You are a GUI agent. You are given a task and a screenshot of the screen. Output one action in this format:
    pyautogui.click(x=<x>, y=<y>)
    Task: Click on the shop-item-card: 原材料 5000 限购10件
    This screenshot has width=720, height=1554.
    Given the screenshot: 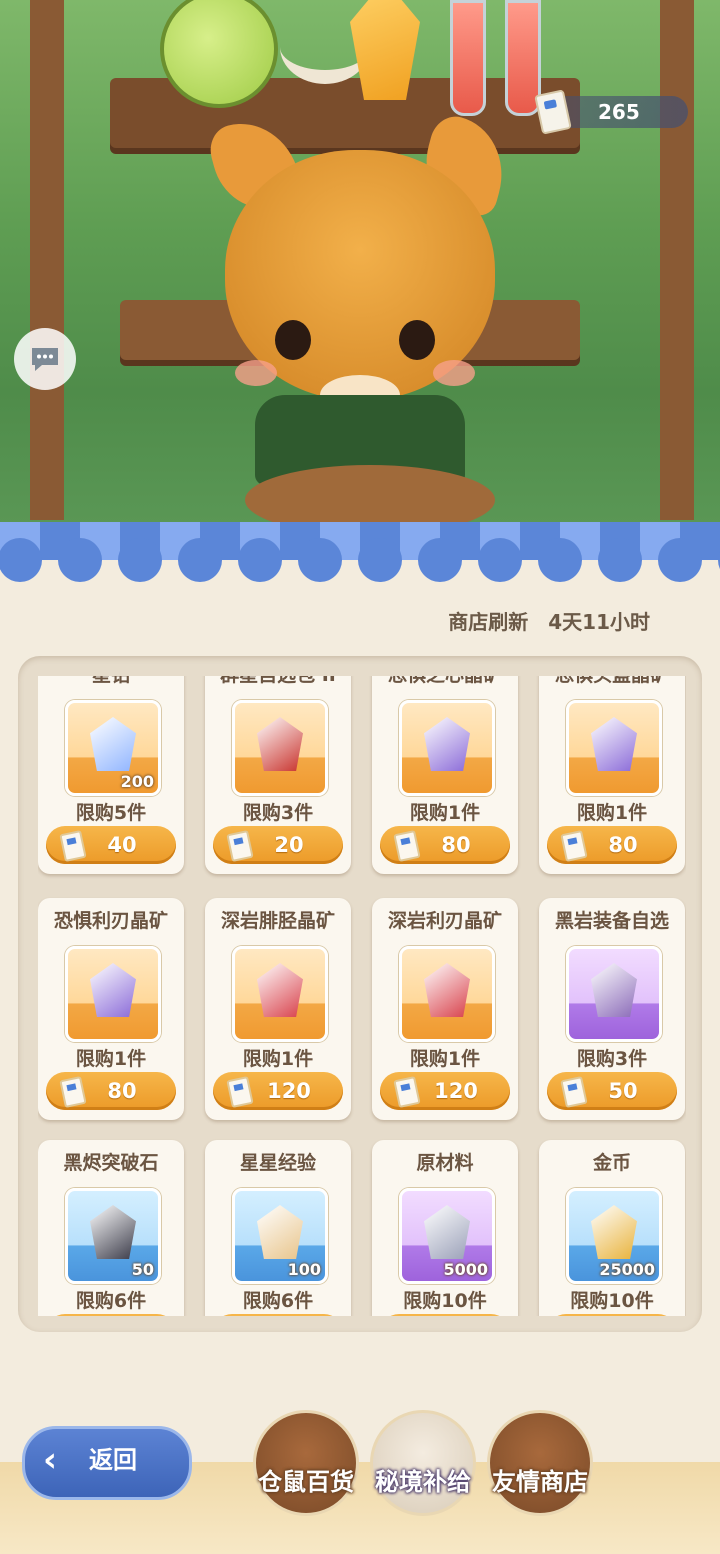 What is the action you would take?
    pyautogui.click(x=445, y=1228)
    